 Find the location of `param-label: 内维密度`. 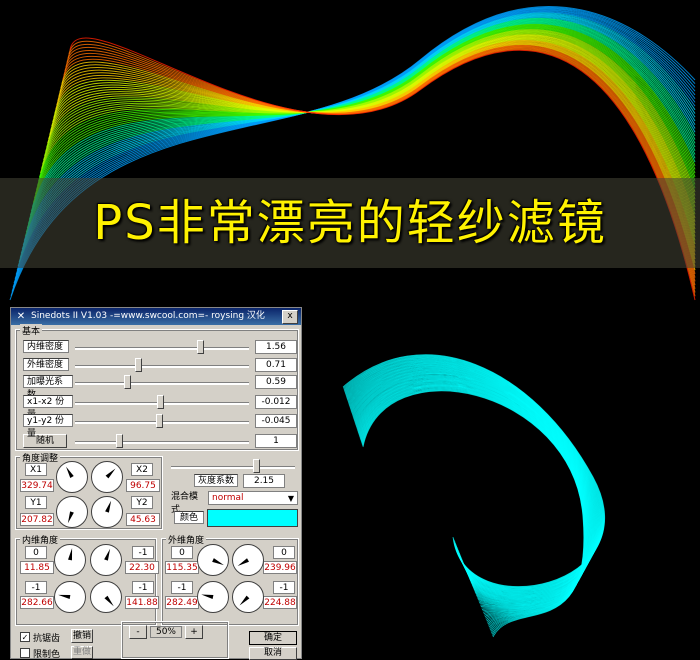

param-label: 内维密度 is located at coordinates (46, 346).